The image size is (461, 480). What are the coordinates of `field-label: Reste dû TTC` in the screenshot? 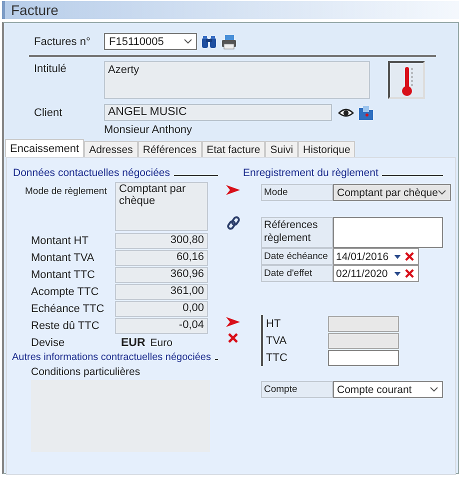 It's located at (65, 326).